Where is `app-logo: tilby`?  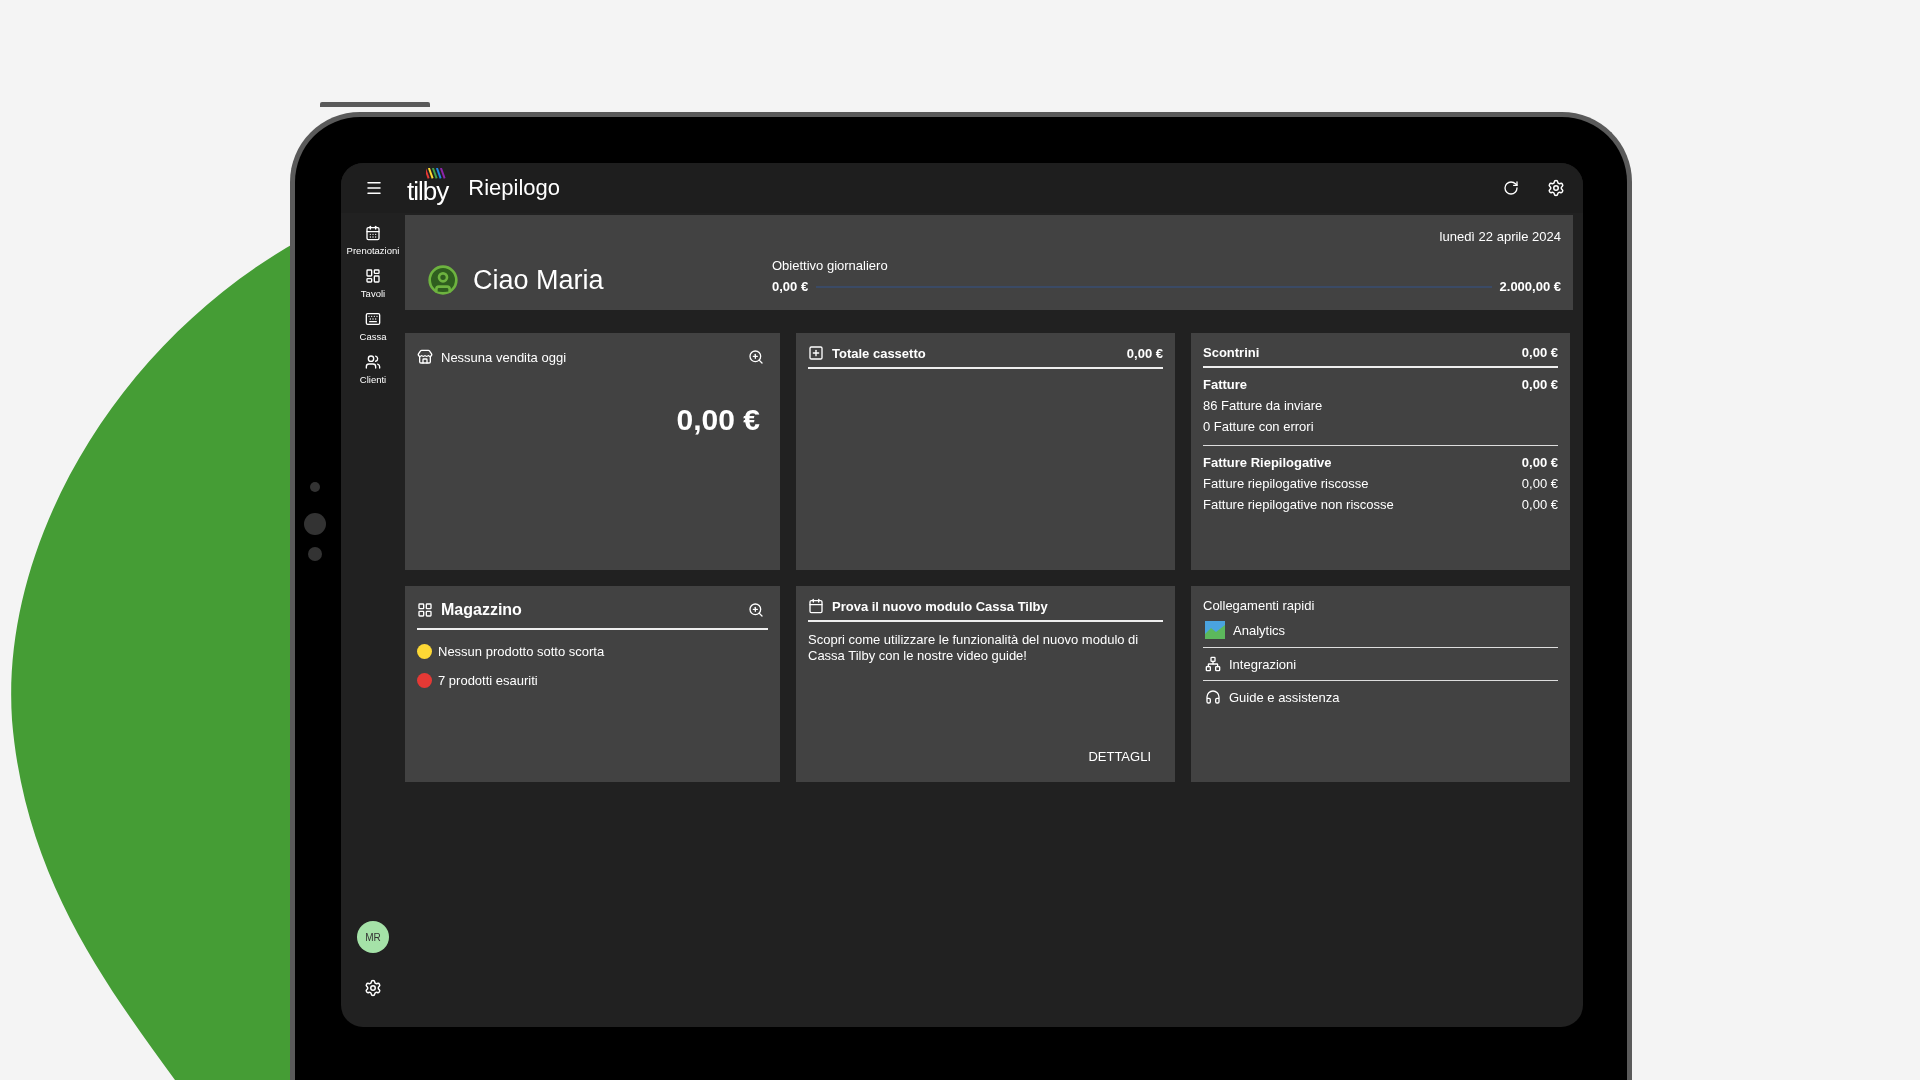 app-logo: tilby is located at coordinates (428, 188).